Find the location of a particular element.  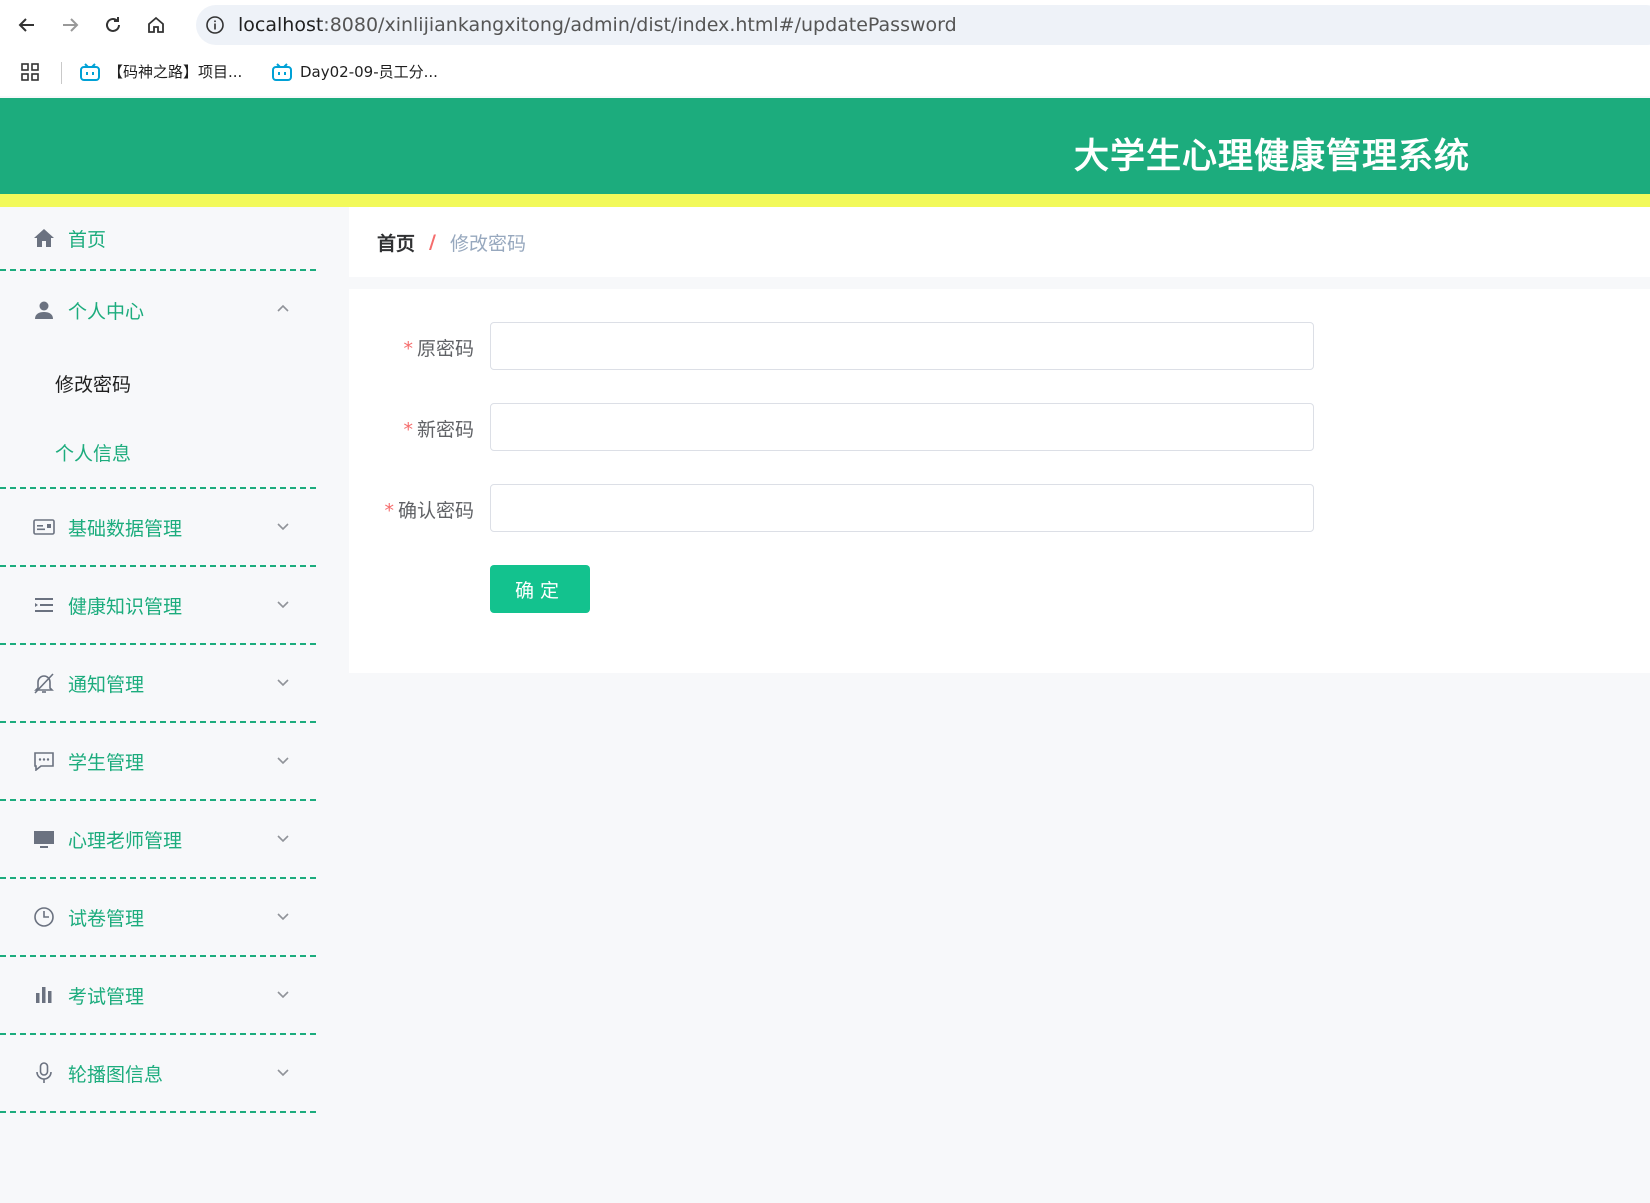

sidebar-item-teachers: 心理老师管理 is located at coordinates (158, 840).